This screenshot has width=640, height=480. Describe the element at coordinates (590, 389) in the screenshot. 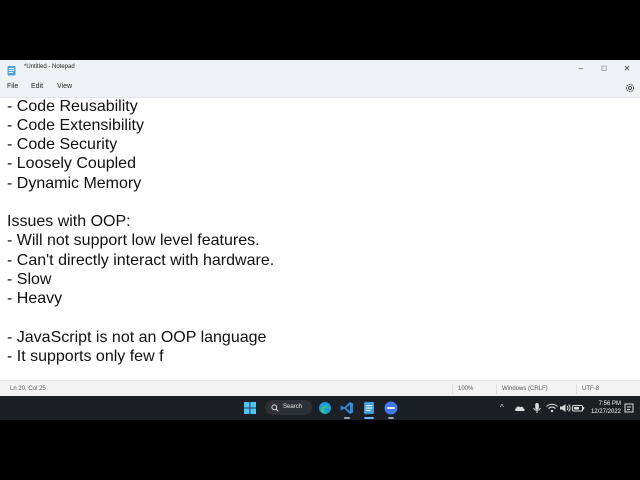

I see `encoding: UTF-8` at that location.